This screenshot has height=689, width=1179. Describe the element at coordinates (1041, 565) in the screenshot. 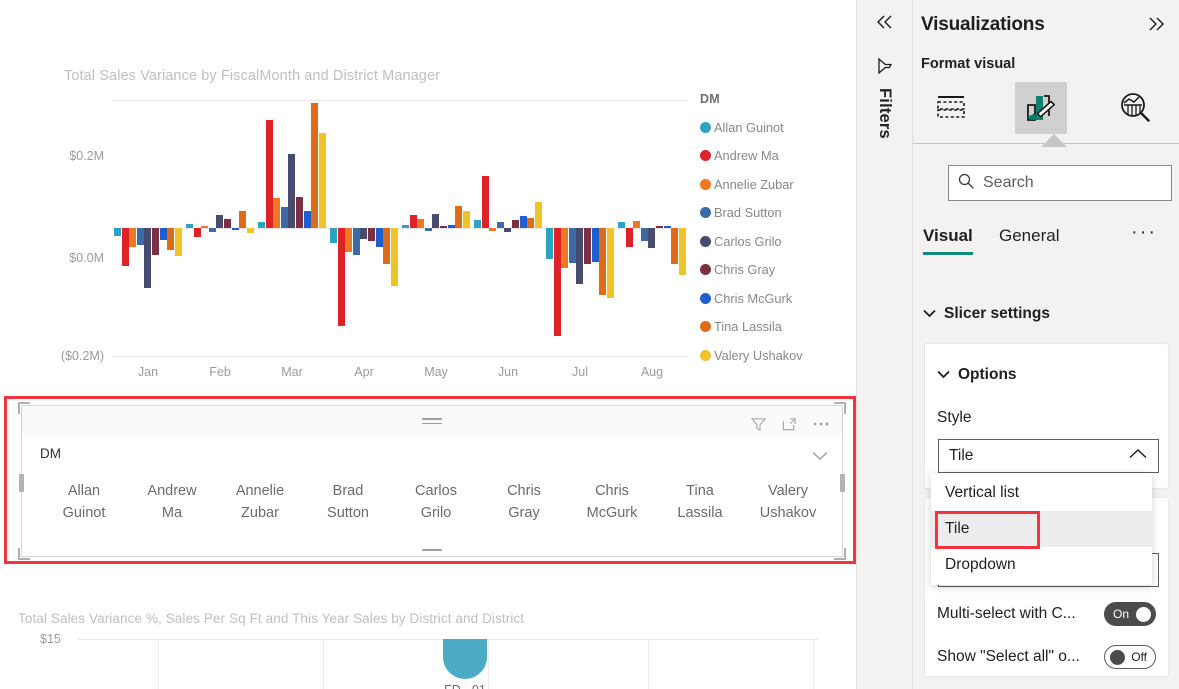

I see `style-option-dropdown: Dropdown` at that location.